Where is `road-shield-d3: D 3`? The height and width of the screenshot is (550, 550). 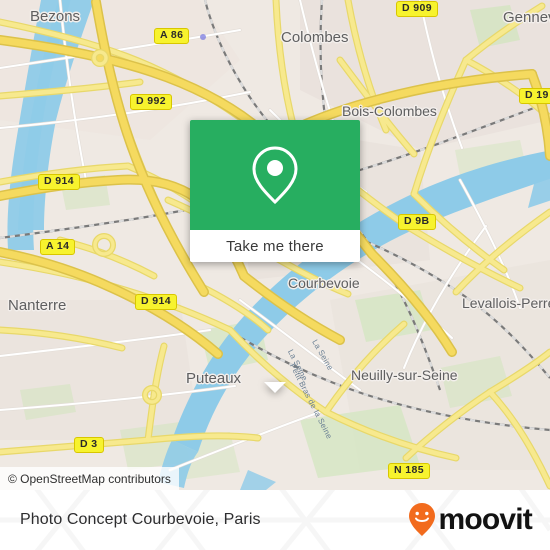
road-shield-d3: D 3 is located at coordinates (89, 445).